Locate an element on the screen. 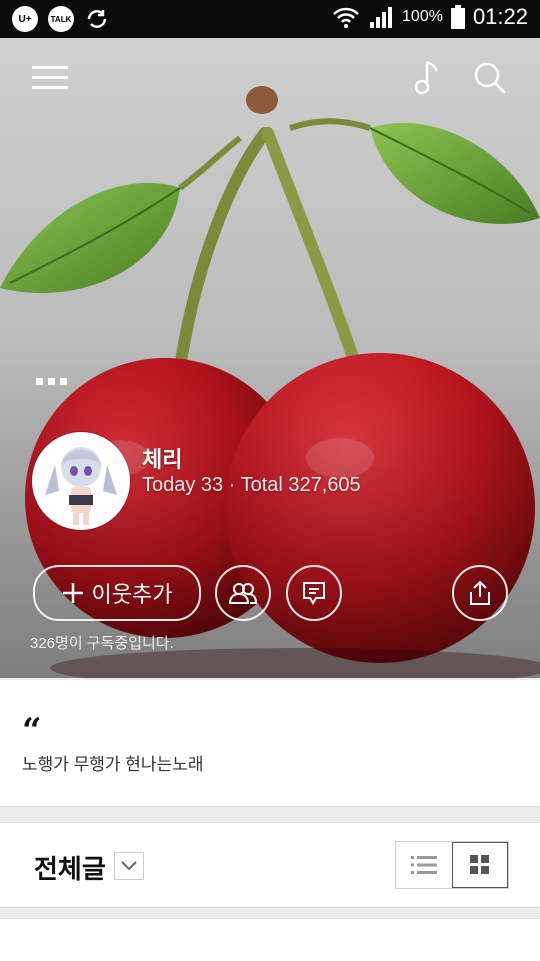 This screenshot has width=540, height=961. list-icon is located at coordinates (423, 865).